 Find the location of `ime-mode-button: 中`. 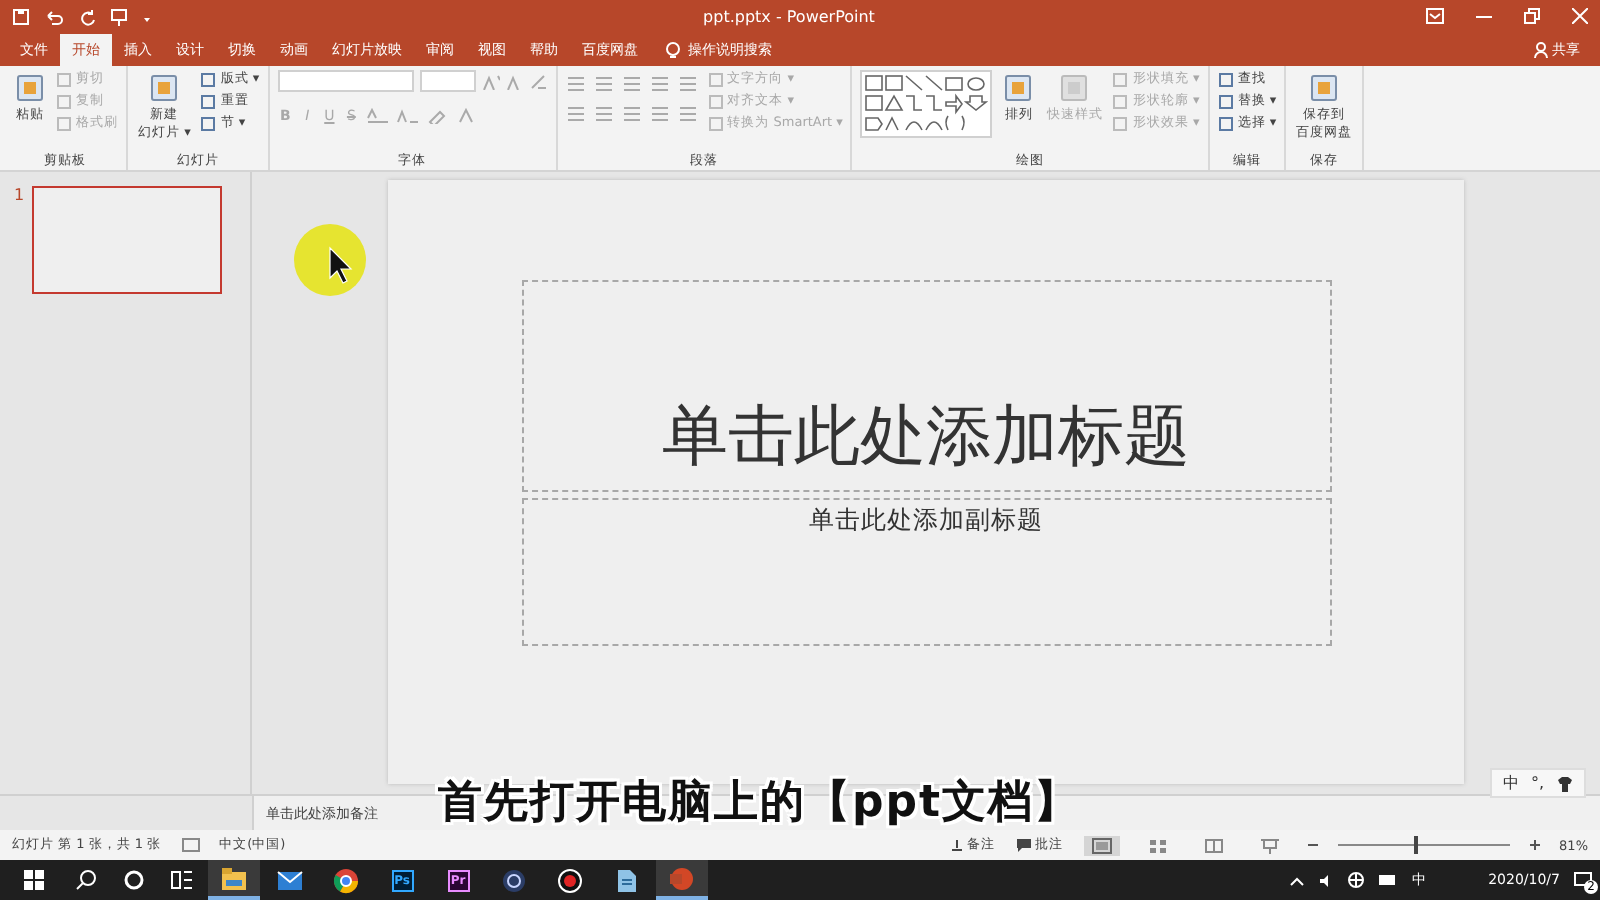

ime-mode-button: 中 is located at coordinates (1510, 783).